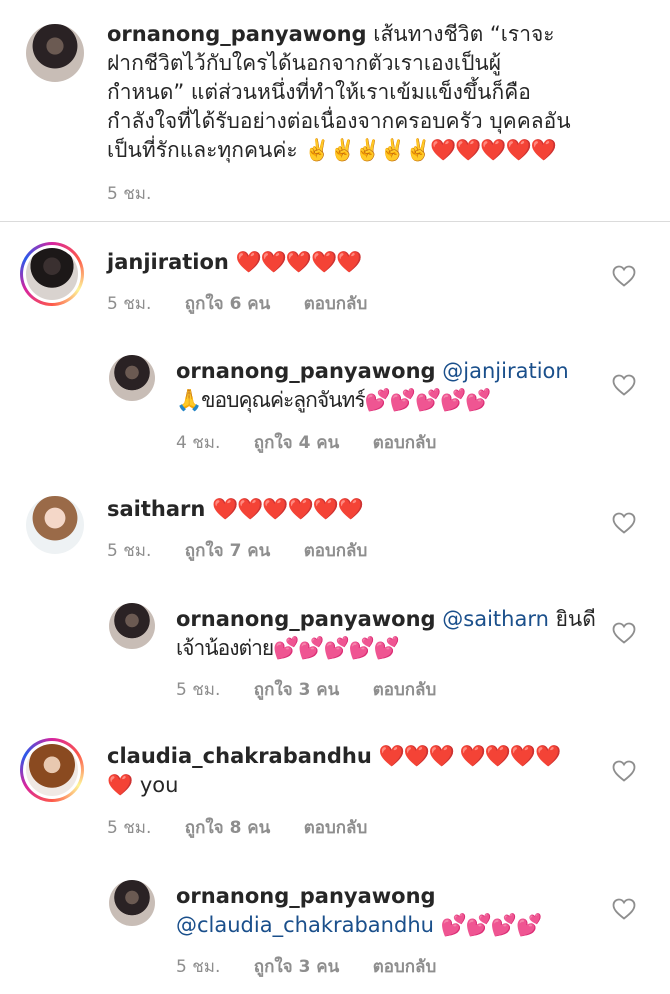  I want to click on mention-link: @saitharn, so click(495, 619).